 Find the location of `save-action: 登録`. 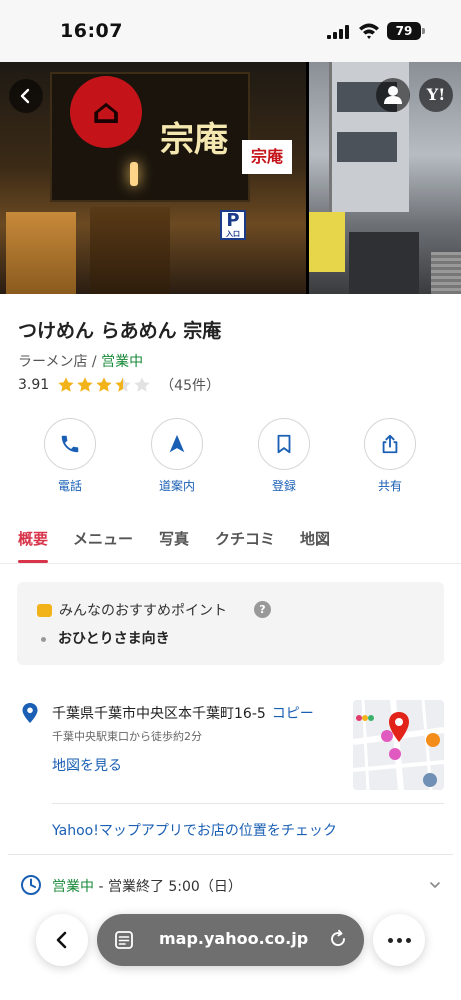

save-action: 登録 is located at coordinates (284, 456).